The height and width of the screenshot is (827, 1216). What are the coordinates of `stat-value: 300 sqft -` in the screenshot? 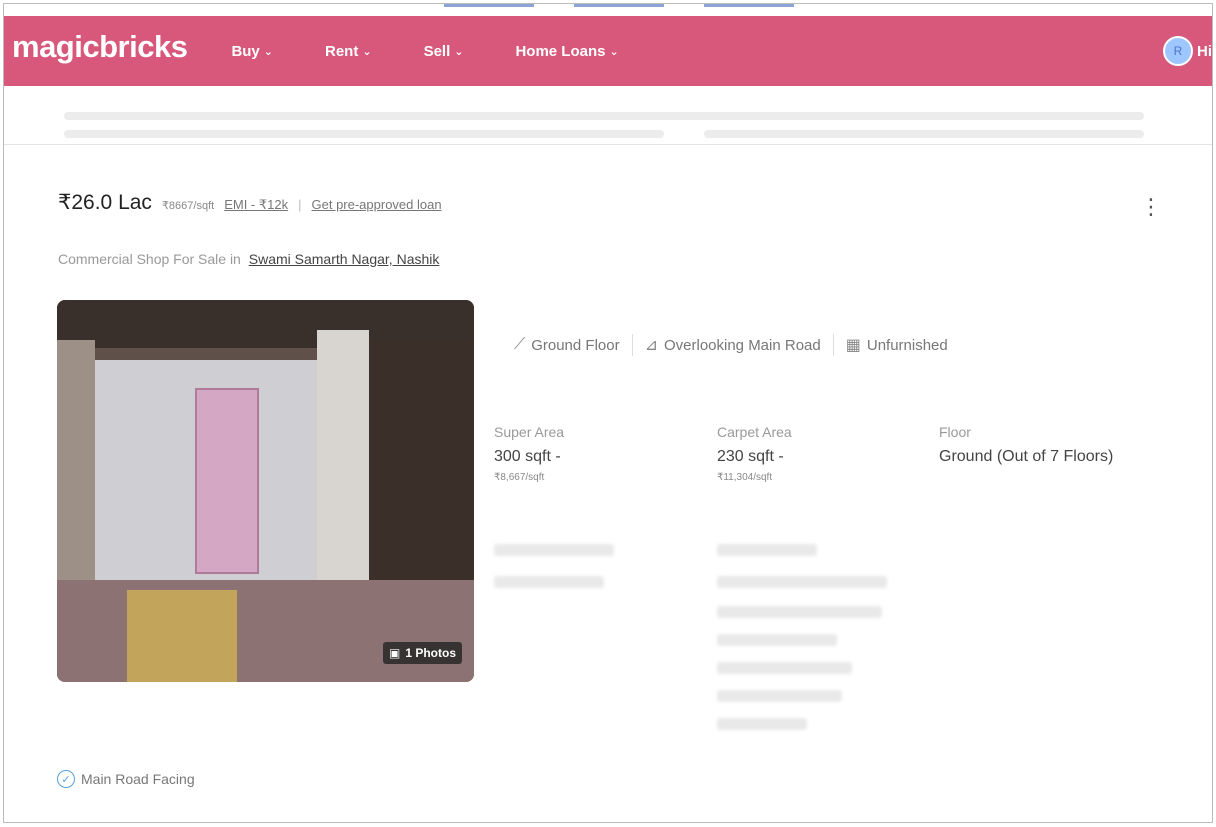 It's located at (527, 456).